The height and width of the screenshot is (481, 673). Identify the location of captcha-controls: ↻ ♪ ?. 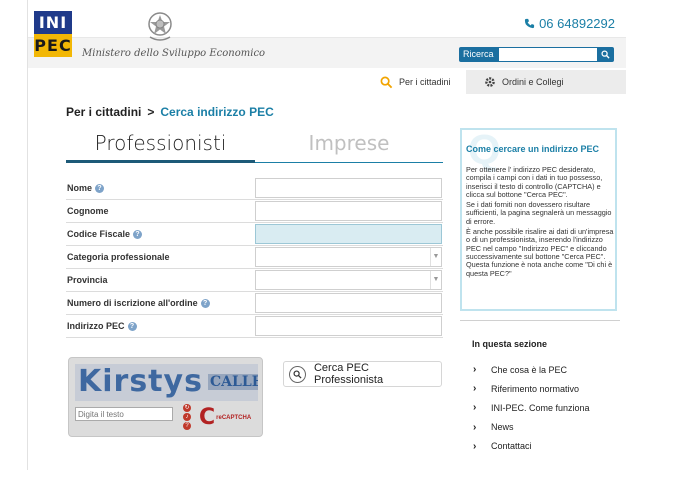
(187, 419).